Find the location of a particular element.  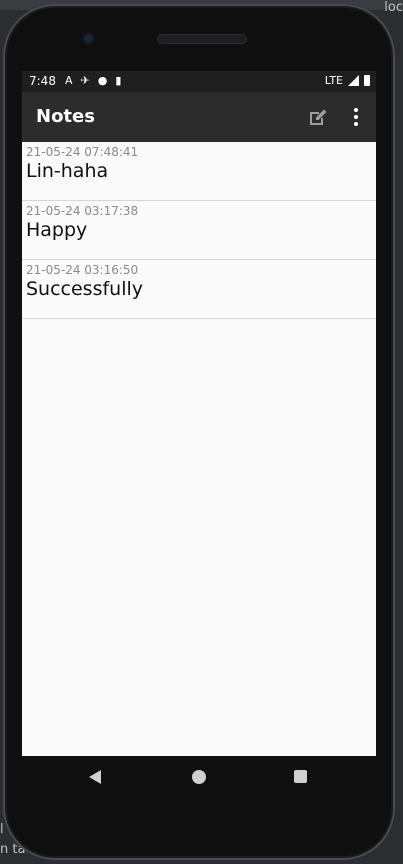

note-title: Successfully is located at coordinates (85, 289).